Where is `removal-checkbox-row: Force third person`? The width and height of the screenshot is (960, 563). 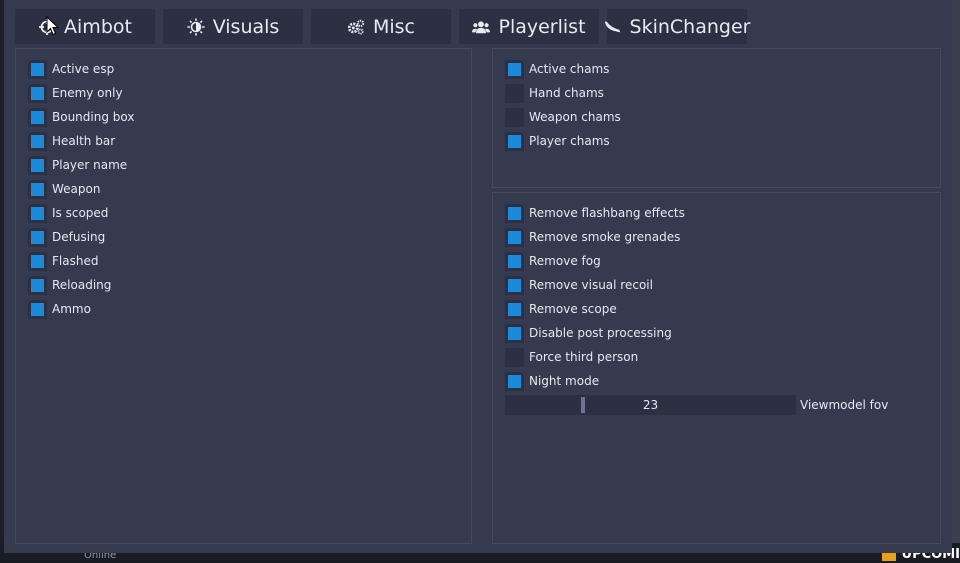 removal-checkbox-row: Force third person is located at coordinates (595, 357).